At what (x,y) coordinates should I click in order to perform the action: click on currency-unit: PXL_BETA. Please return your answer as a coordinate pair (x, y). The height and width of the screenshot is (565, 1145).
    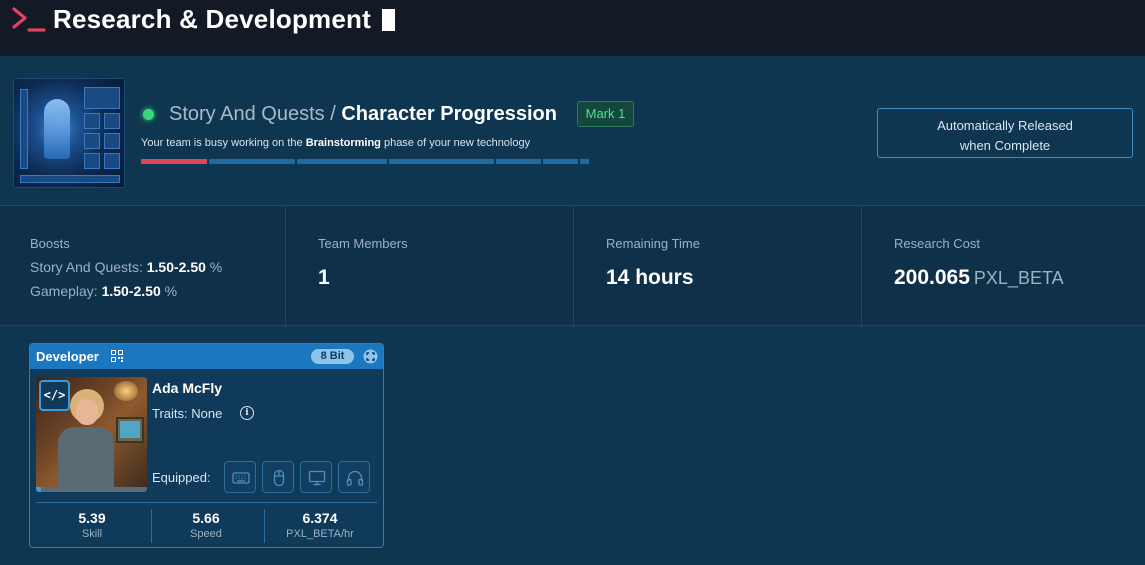
    Looking at the image, I should click on (1018, 278).